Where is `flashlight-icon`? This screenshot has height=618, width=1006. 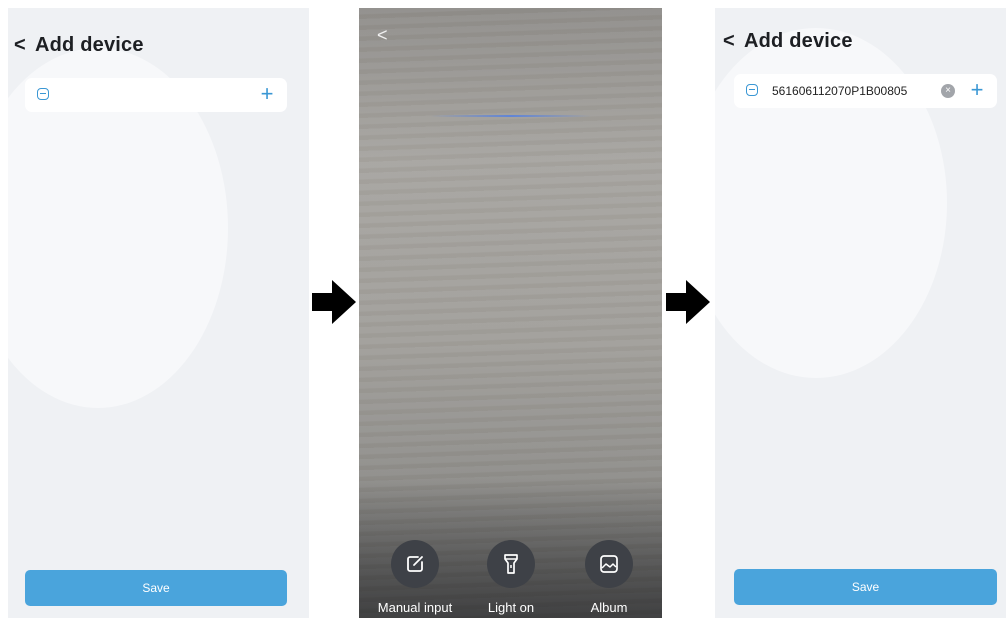
flashlight-icon is located at coordinates (511, 564).